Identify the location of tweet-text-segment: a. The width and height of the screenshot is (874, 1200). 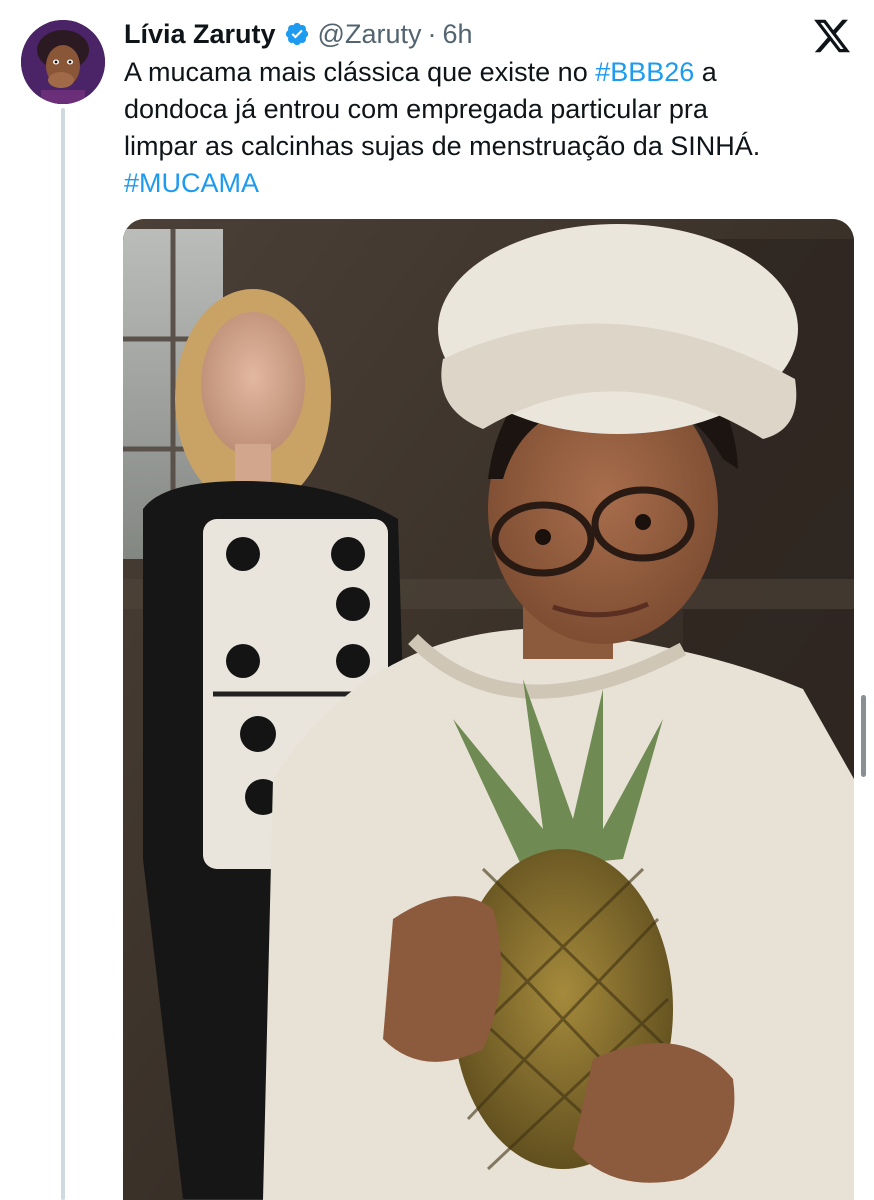
(705, 72).